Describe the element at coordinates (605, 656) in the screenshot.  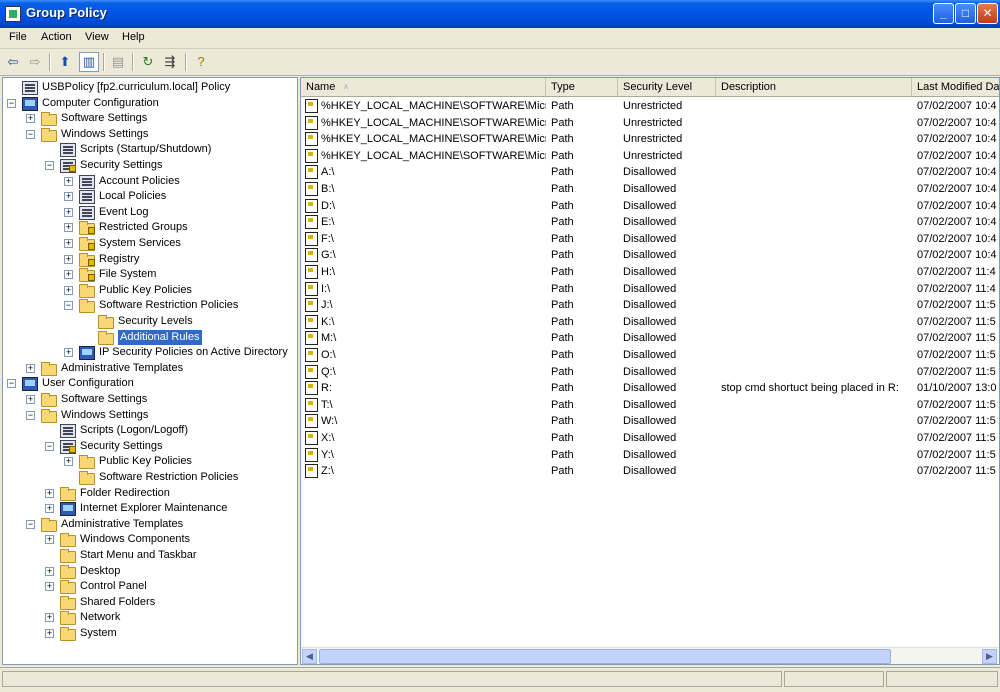
I see `scroll-thumb` at that location.